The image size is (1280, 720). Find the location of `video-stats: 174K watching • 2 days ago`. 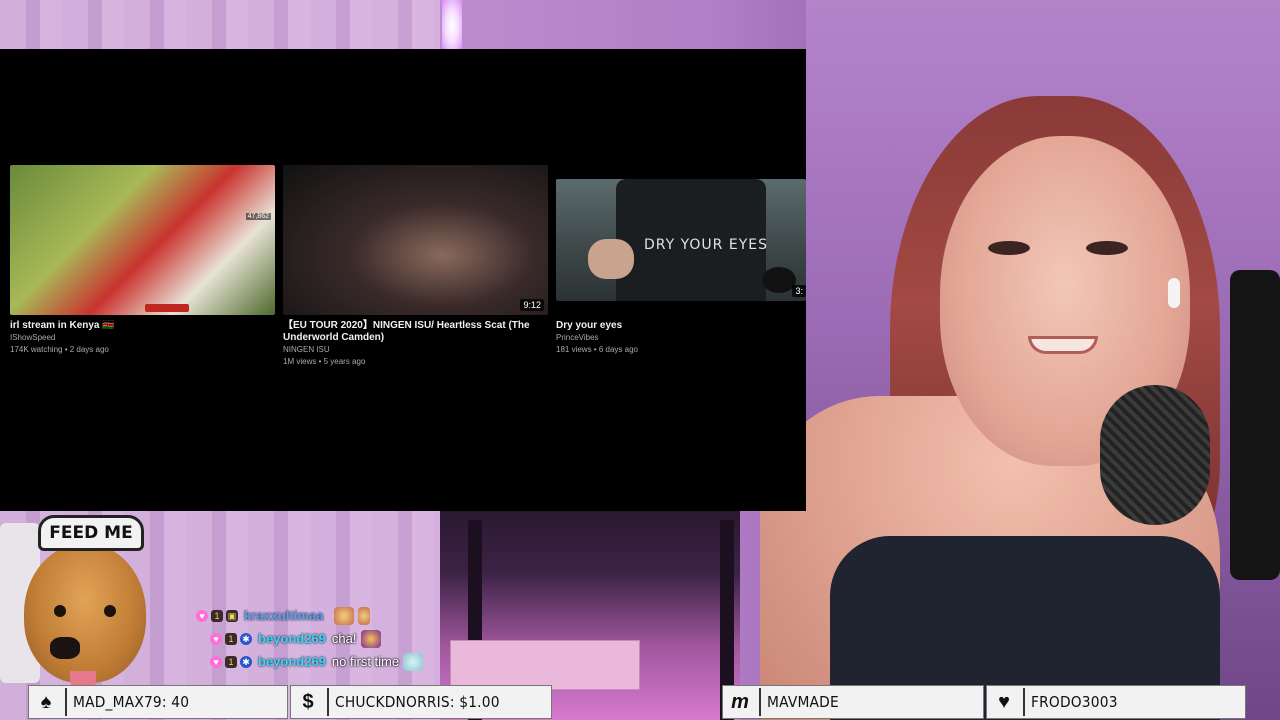

video-stats: 174K watching • 2 days ago is located at coordinates (59, 349).